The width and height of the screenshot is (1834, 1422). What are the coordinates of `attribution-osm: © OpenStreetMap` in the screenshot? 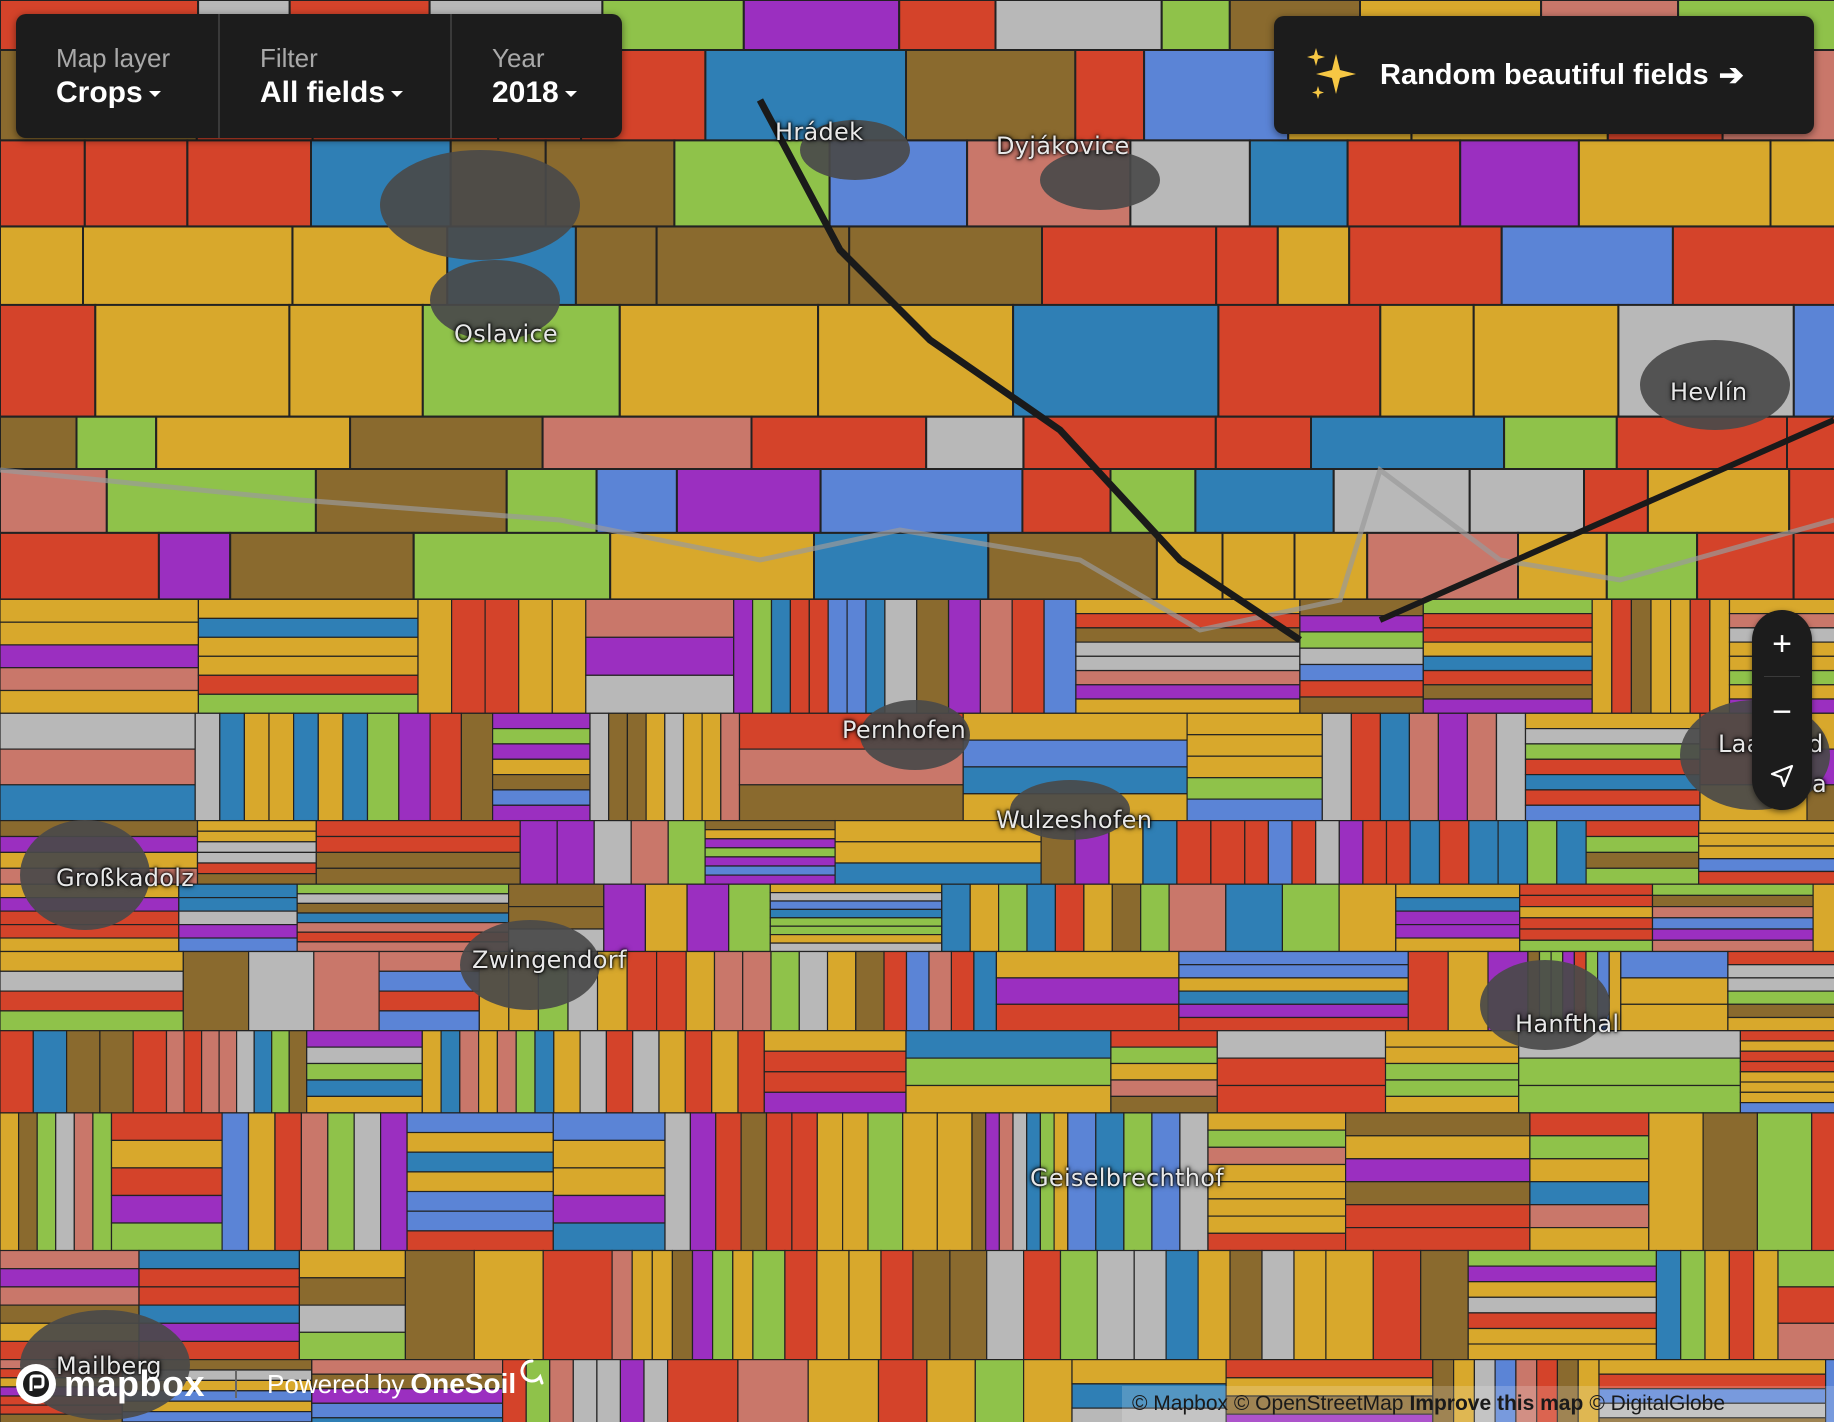 It's located at (1319, 1404).